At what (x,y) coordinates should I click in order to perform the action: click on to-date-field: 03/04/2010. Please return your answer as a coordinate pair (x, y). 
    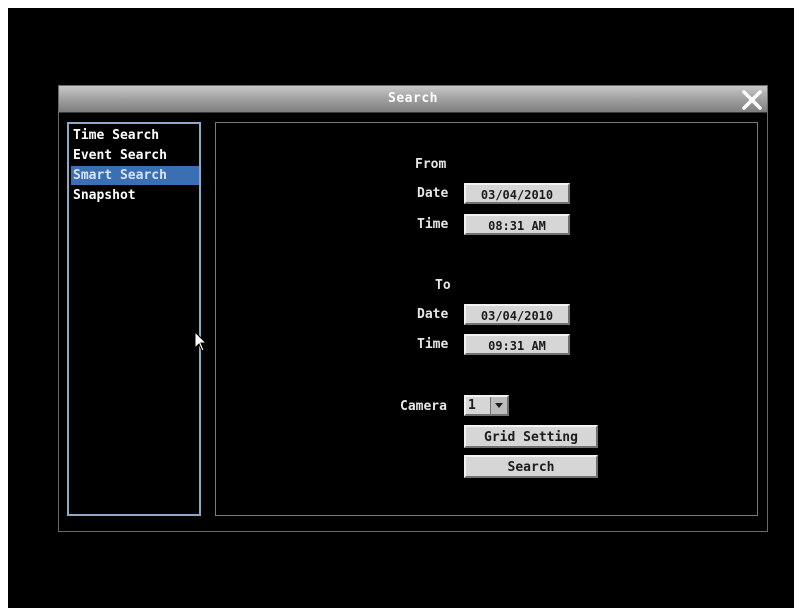
    Looking at the image, I should click on (517, 314).